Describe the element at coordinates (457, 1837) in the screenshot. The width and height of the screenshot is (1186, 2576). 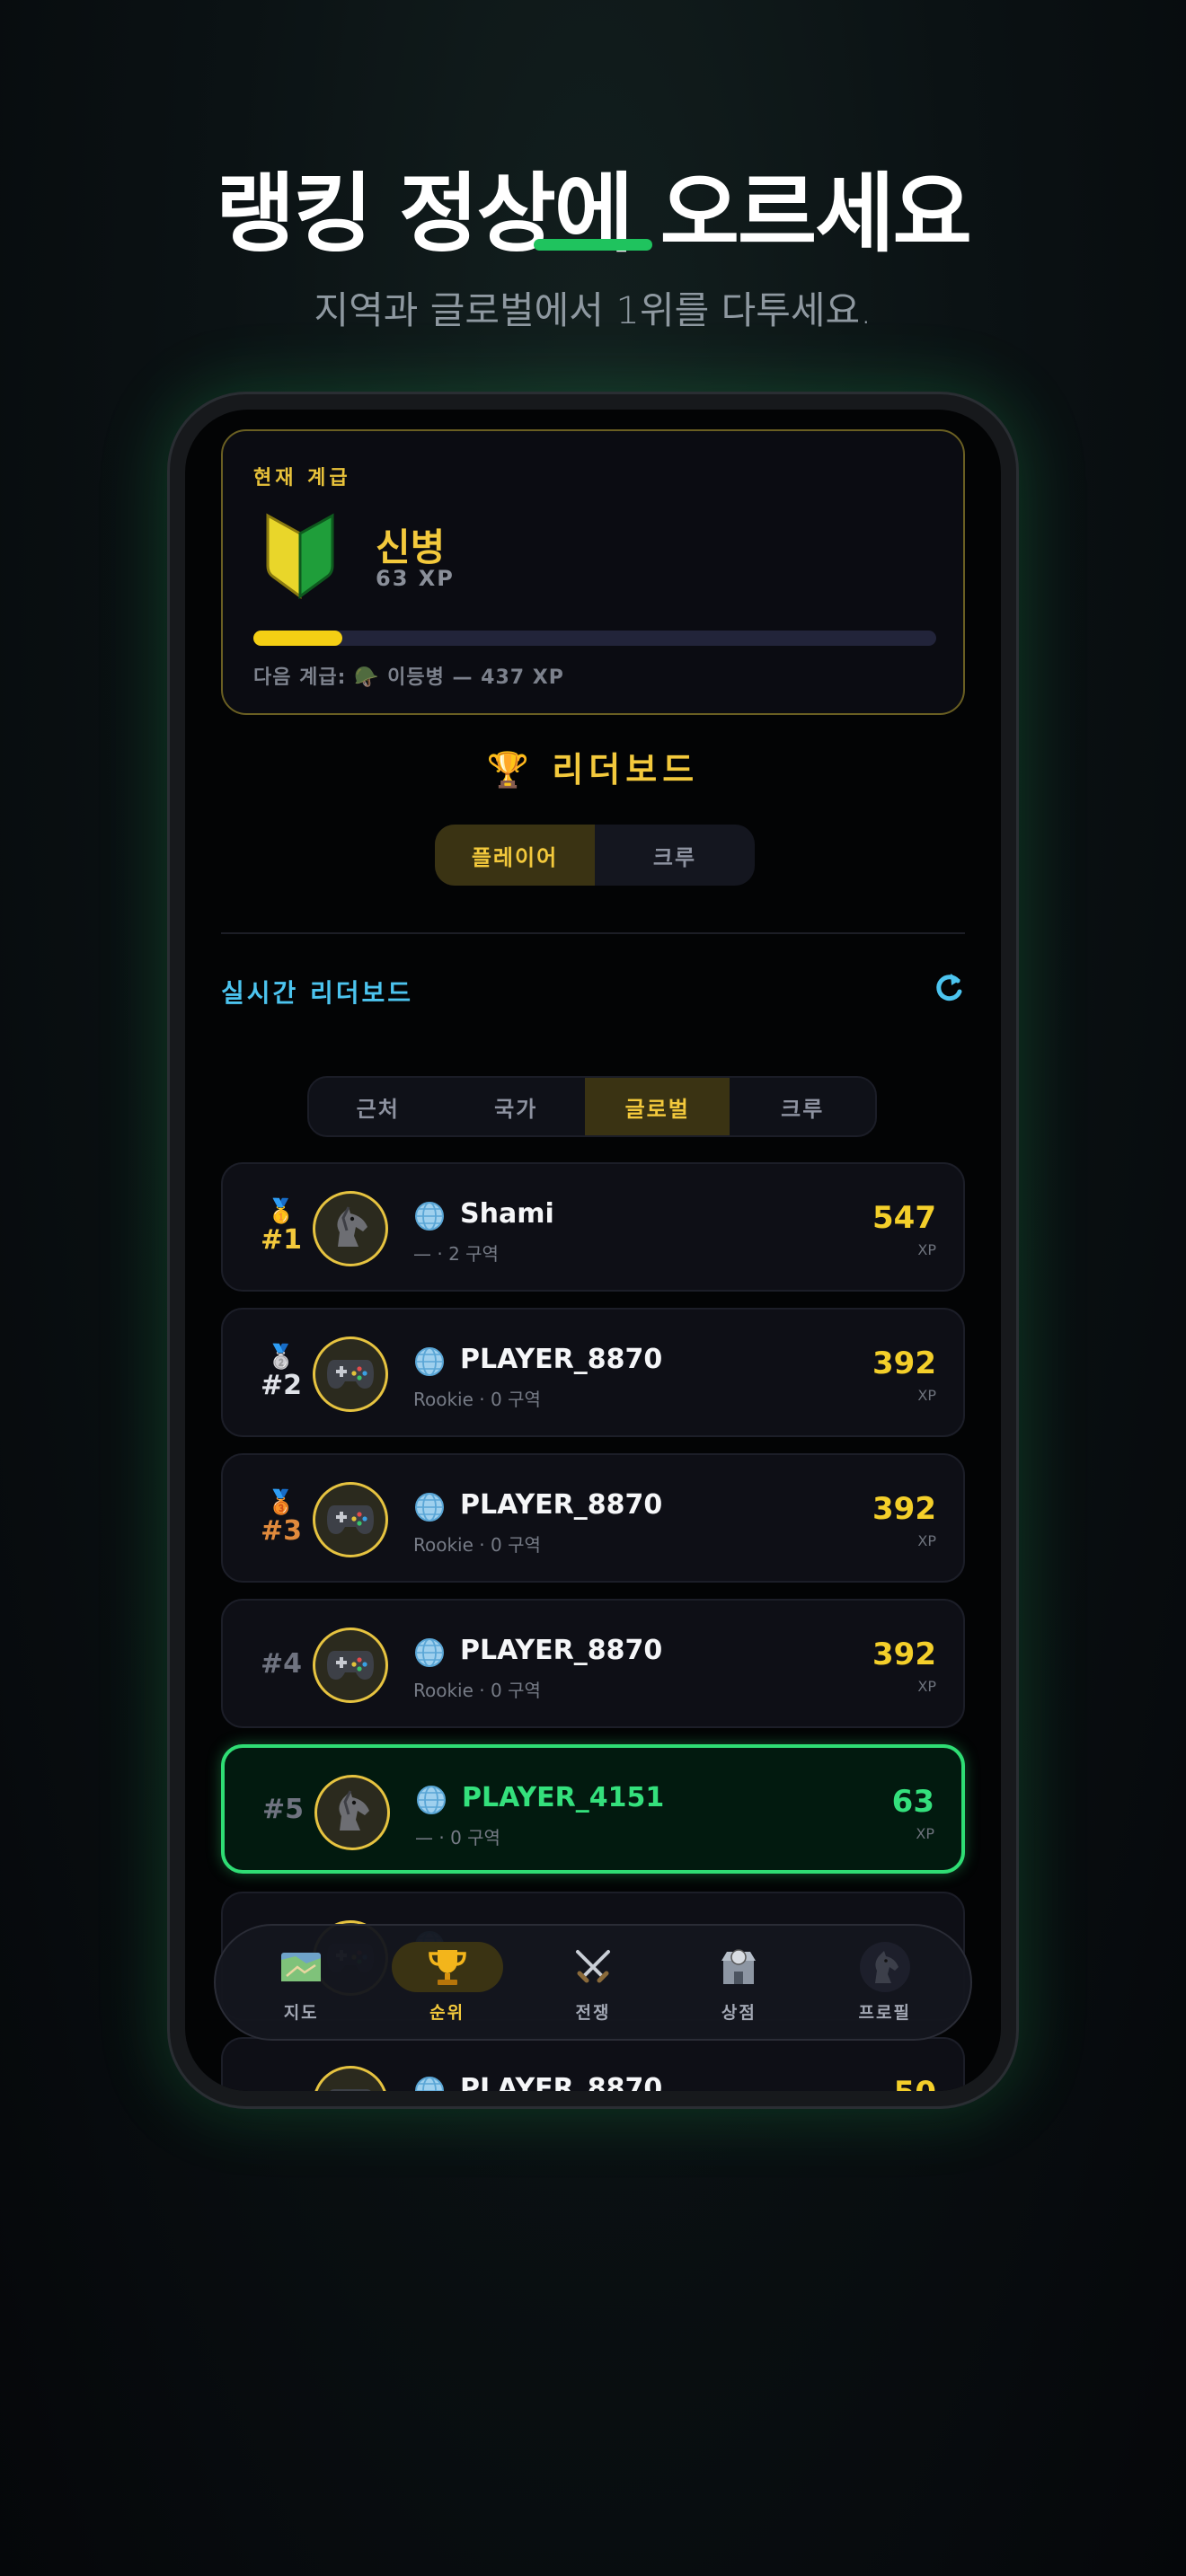
I see `player-subtitle: — · 0 구역` at that location.